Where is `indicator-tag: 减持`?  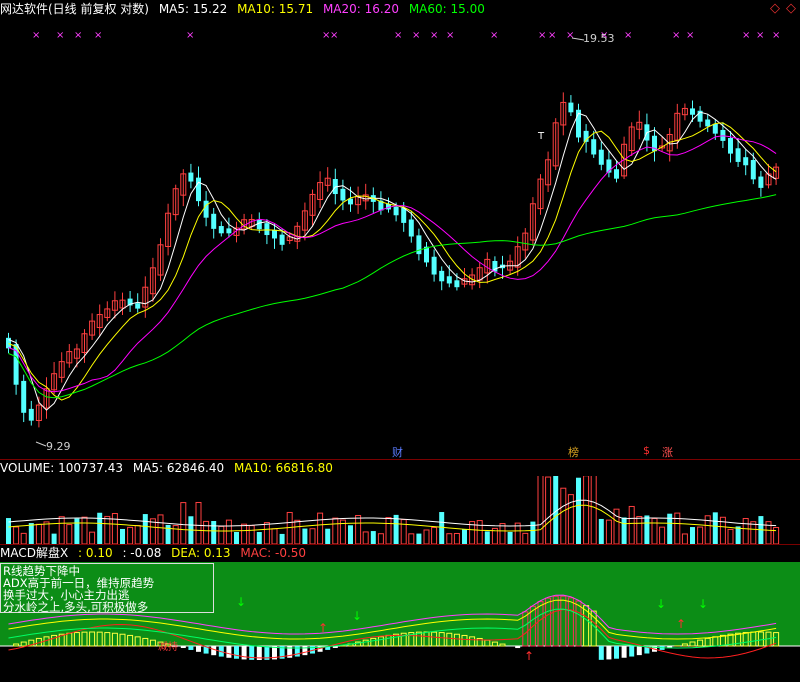
indicator-tag: 减持 is located at coordinates (168, 647).